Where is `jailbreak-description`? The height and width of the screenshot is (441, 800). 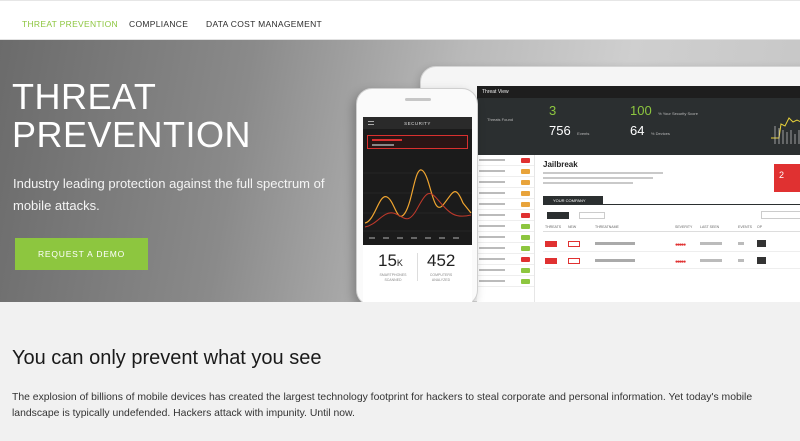 jailbreak-description is located at coordinates (603, 180).